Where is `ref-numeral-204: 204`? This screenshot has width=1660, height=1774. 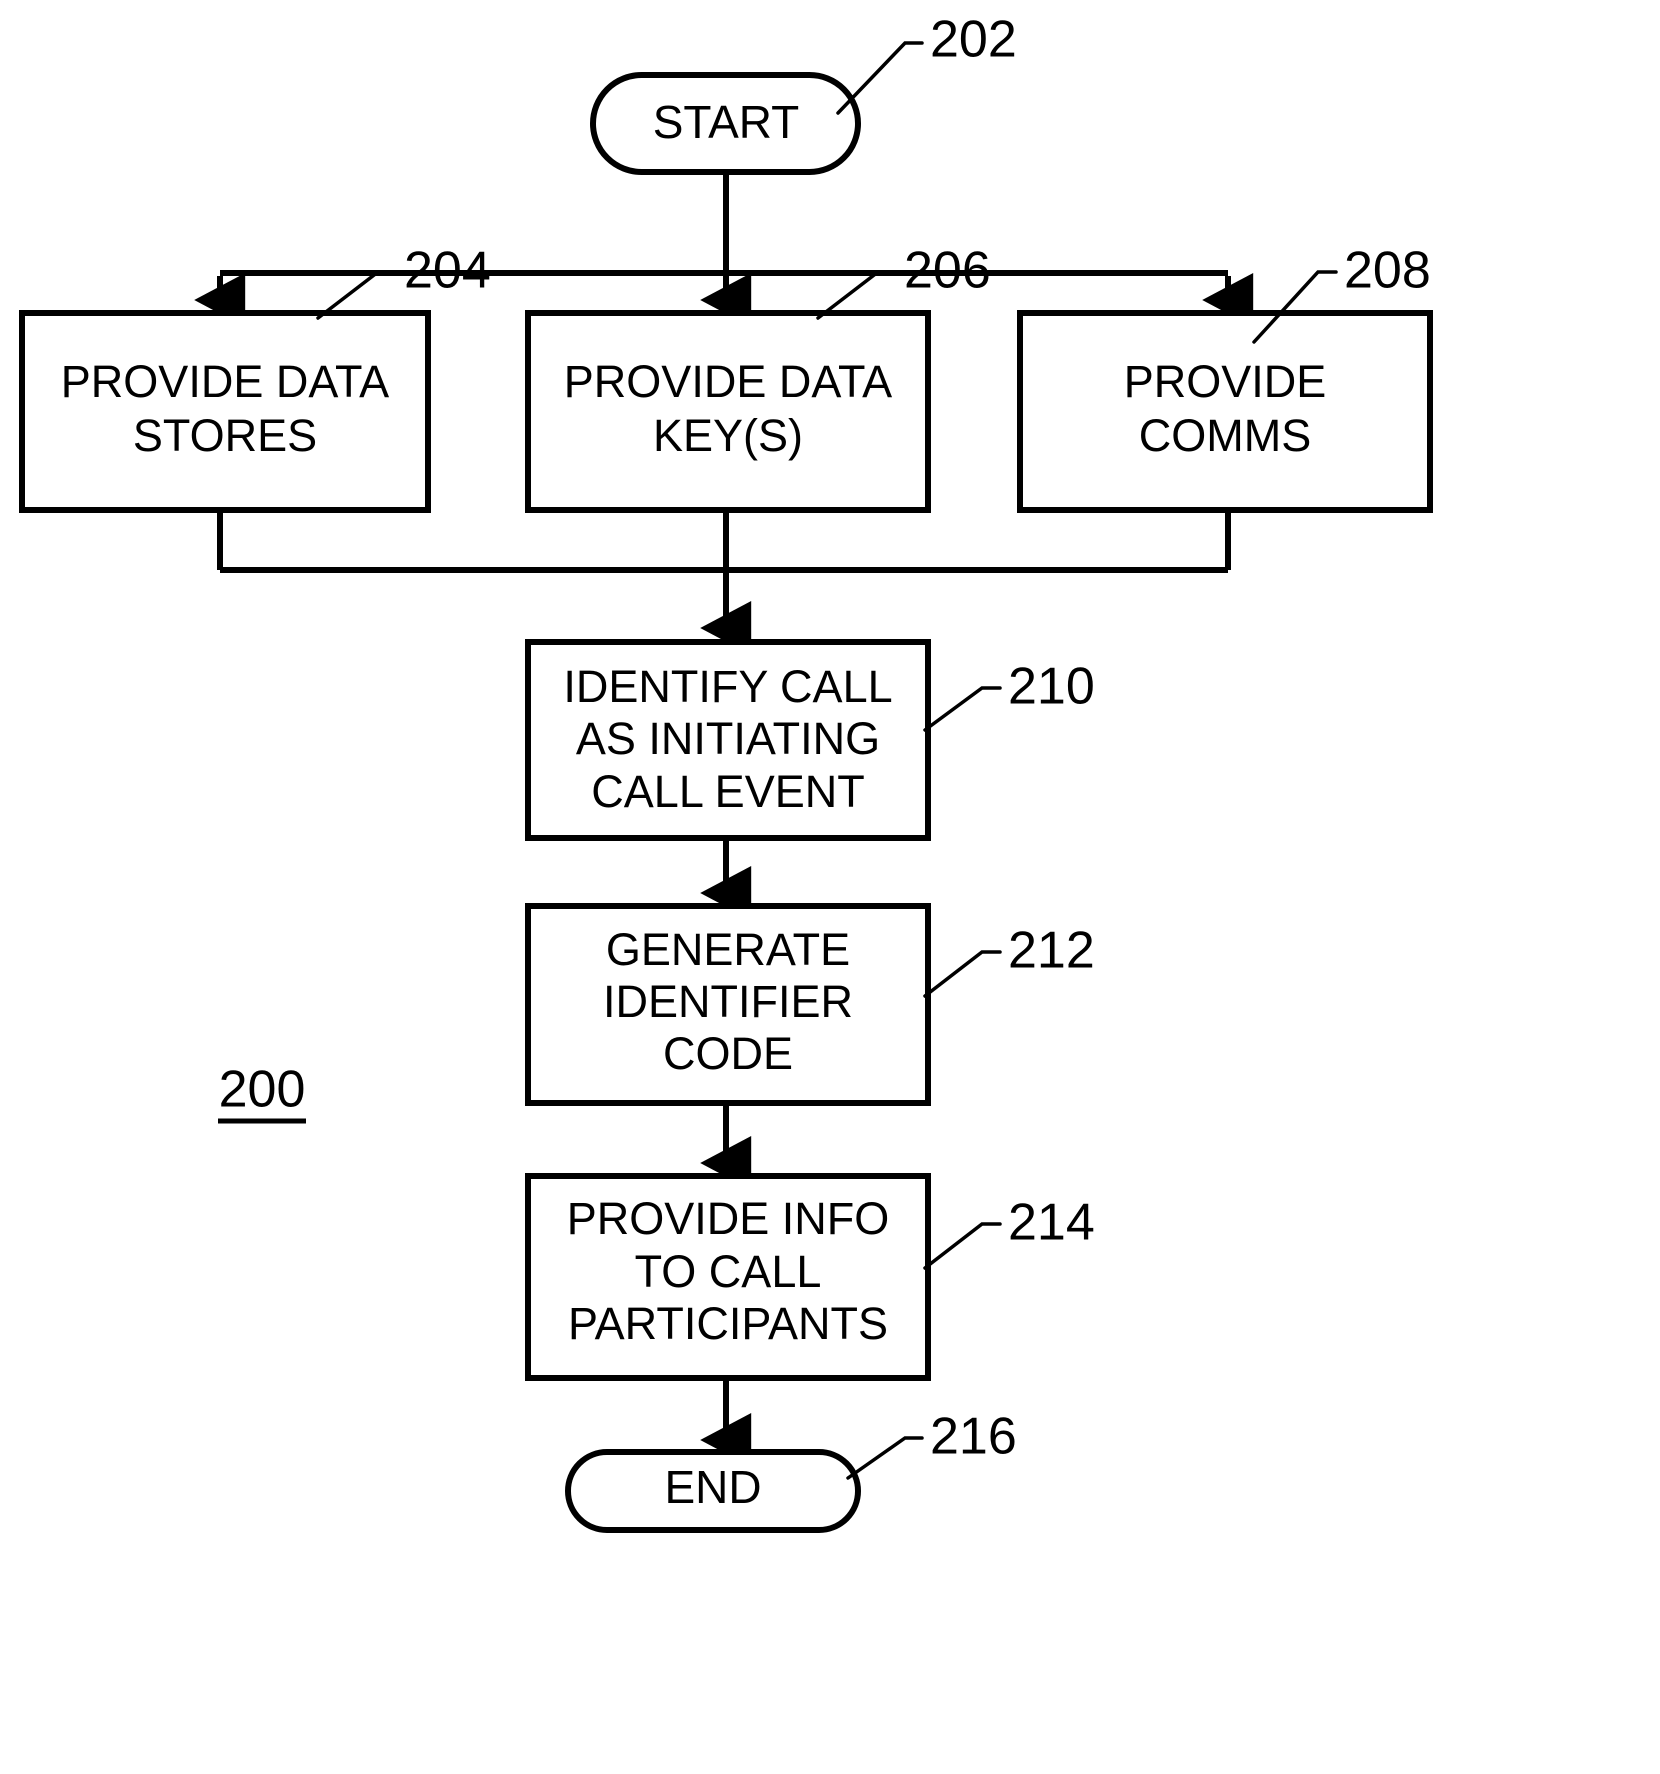 ref-numeral-204: 204 is located at coordinates (447, 271).